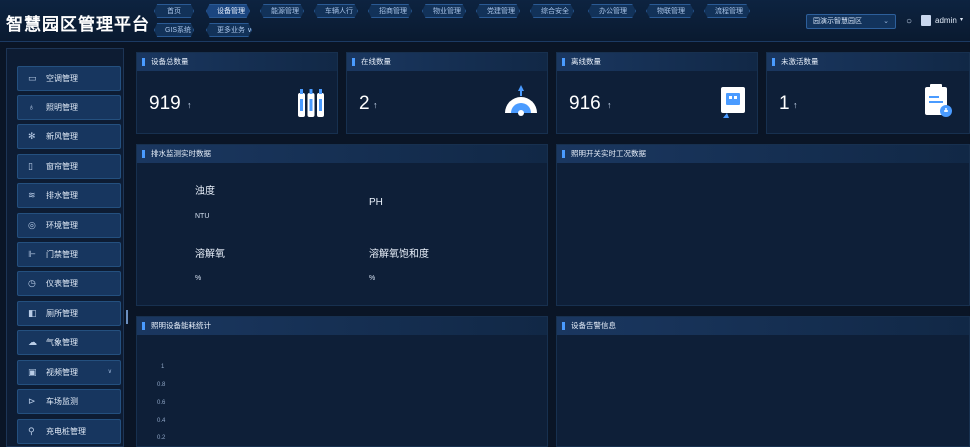  Describe the element at coordinates (32, 78) in the screenshot. I see `air-conditioner-icon: ▭` at that location.